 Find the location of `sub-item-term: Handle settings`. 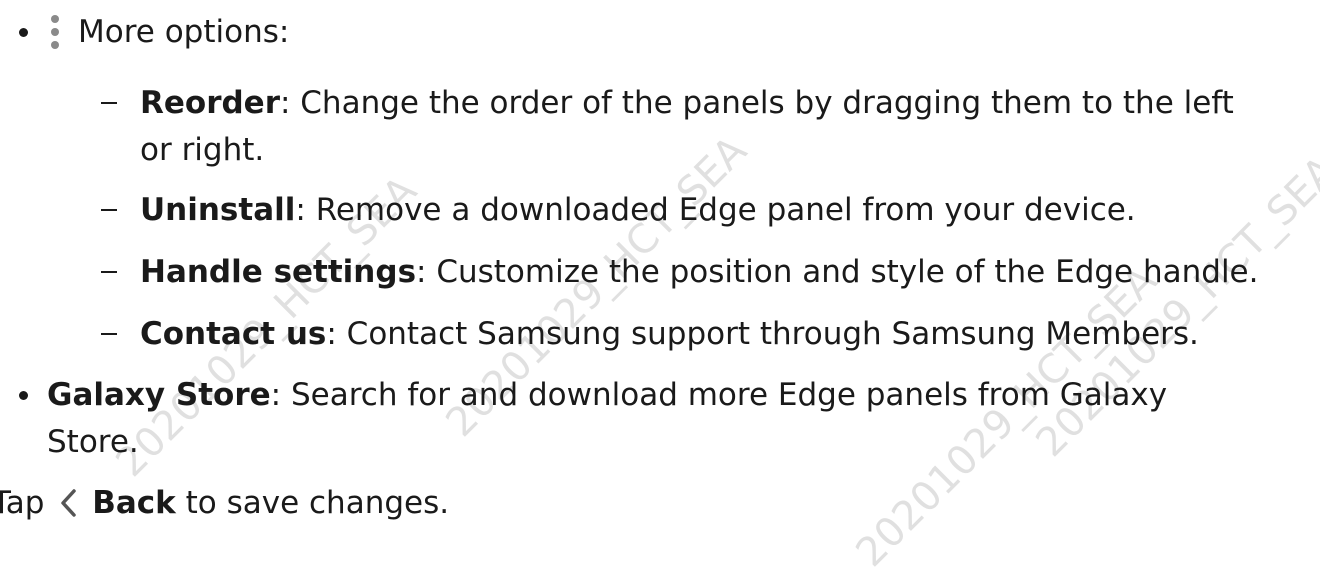

sub-item-term: Handle settings is located at coordinates (278, 272).